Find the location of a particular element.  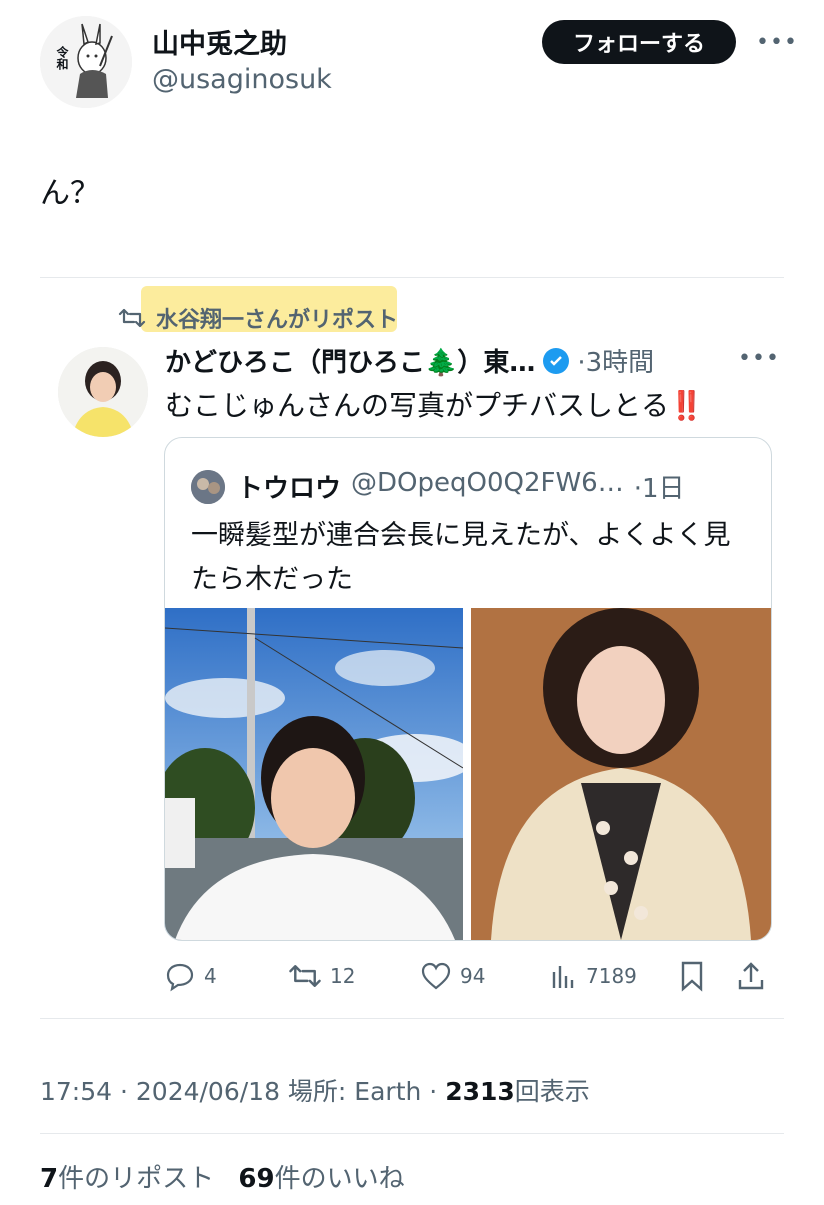

reposts-stat-label: 件のリポスト is located at coordinates (136, 1179).